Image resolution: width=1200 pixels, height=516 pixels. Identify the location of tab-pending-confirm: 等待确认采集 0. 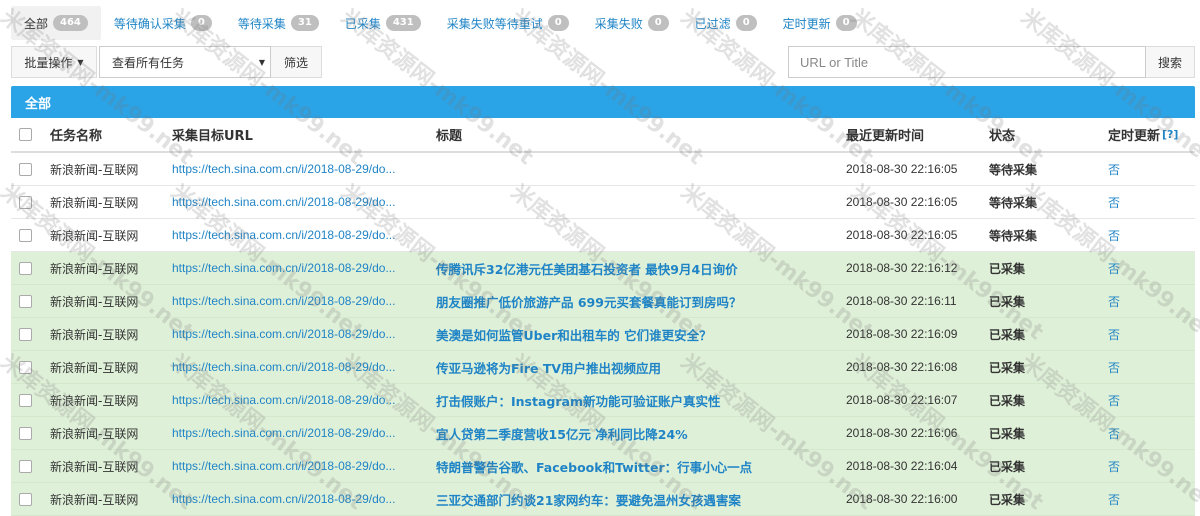
(163, 23).